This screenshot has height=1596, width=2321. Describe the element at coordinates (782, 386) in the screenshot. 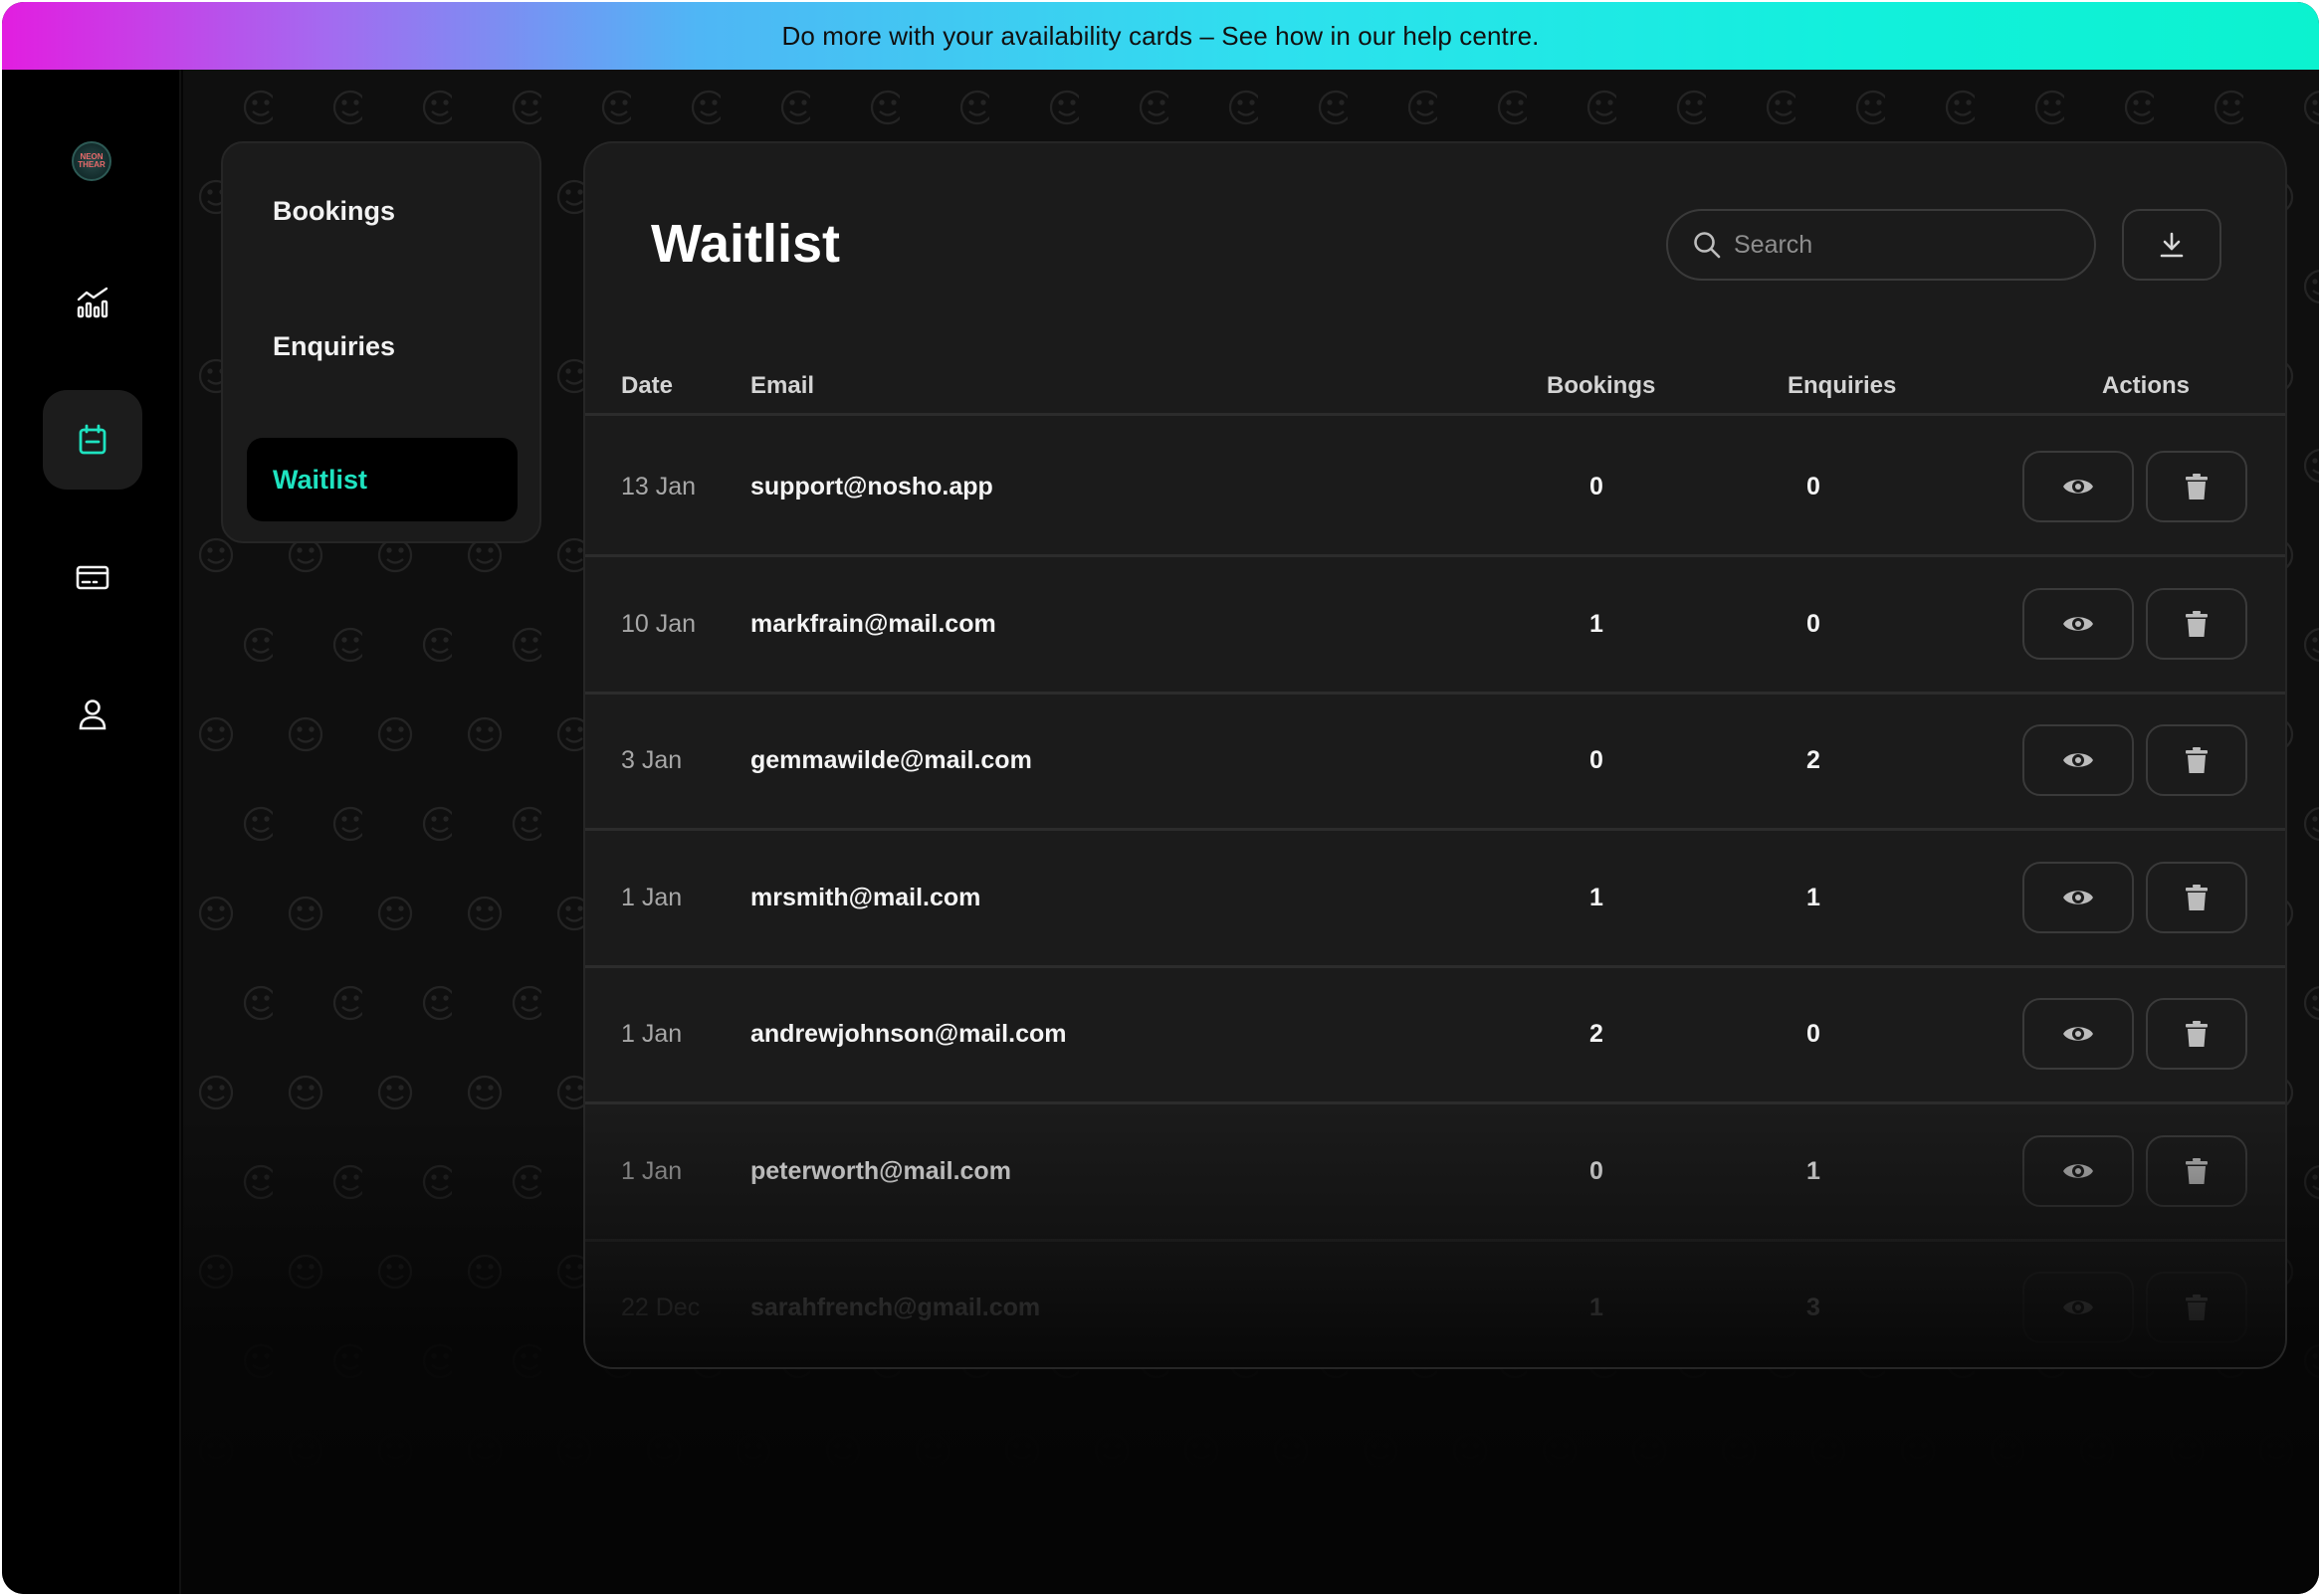

I see `column-header-email: Email` at that location.